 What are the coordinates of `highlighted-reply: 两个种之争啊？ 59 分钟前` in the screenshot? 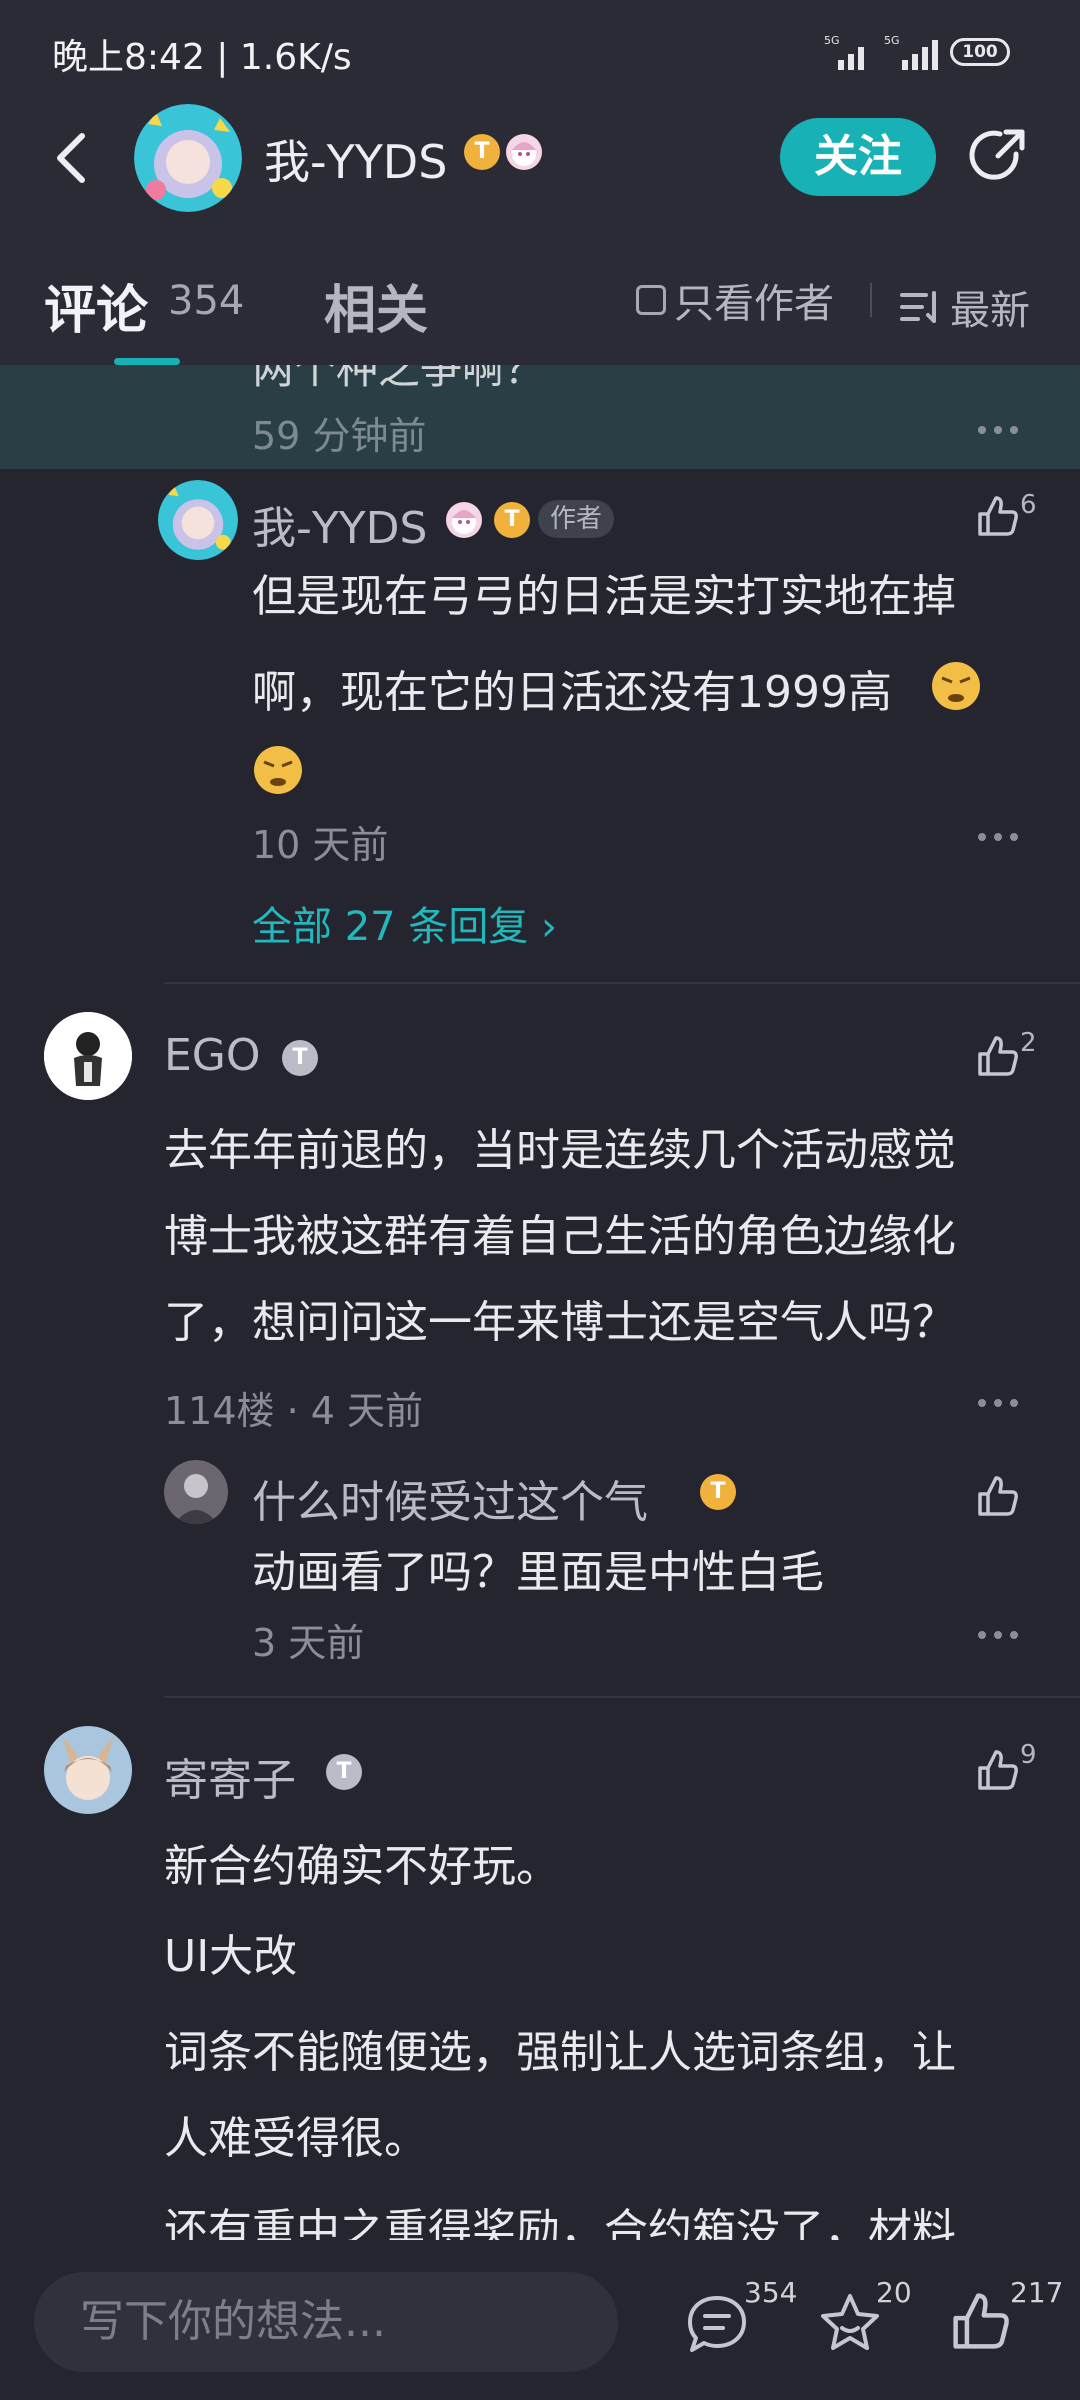 It's located at (540, 417).